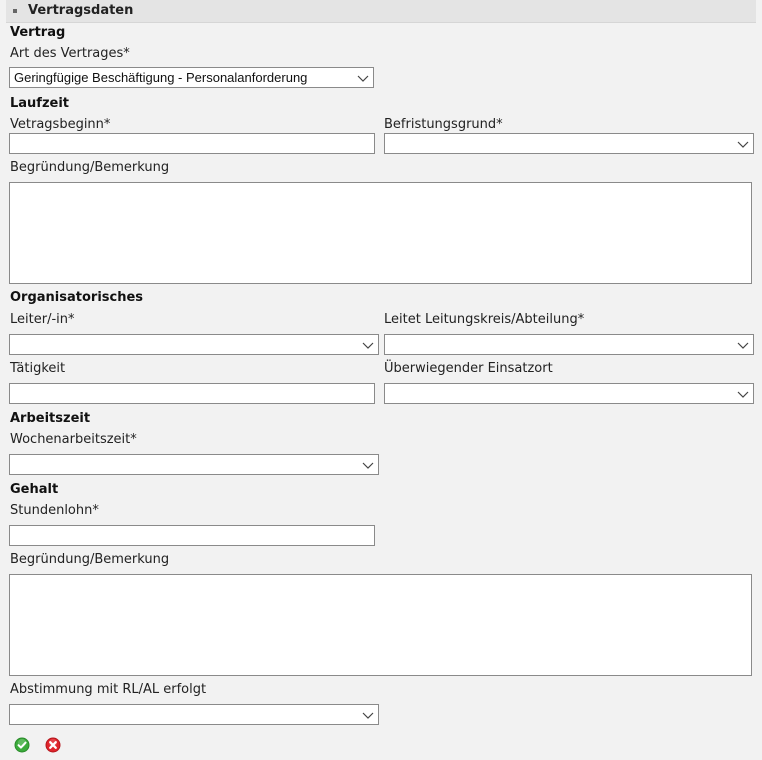  Describe the element at coordinates (42, 319) in the screenshot. I see `label-leiter: Leiter/-in*` at that location.